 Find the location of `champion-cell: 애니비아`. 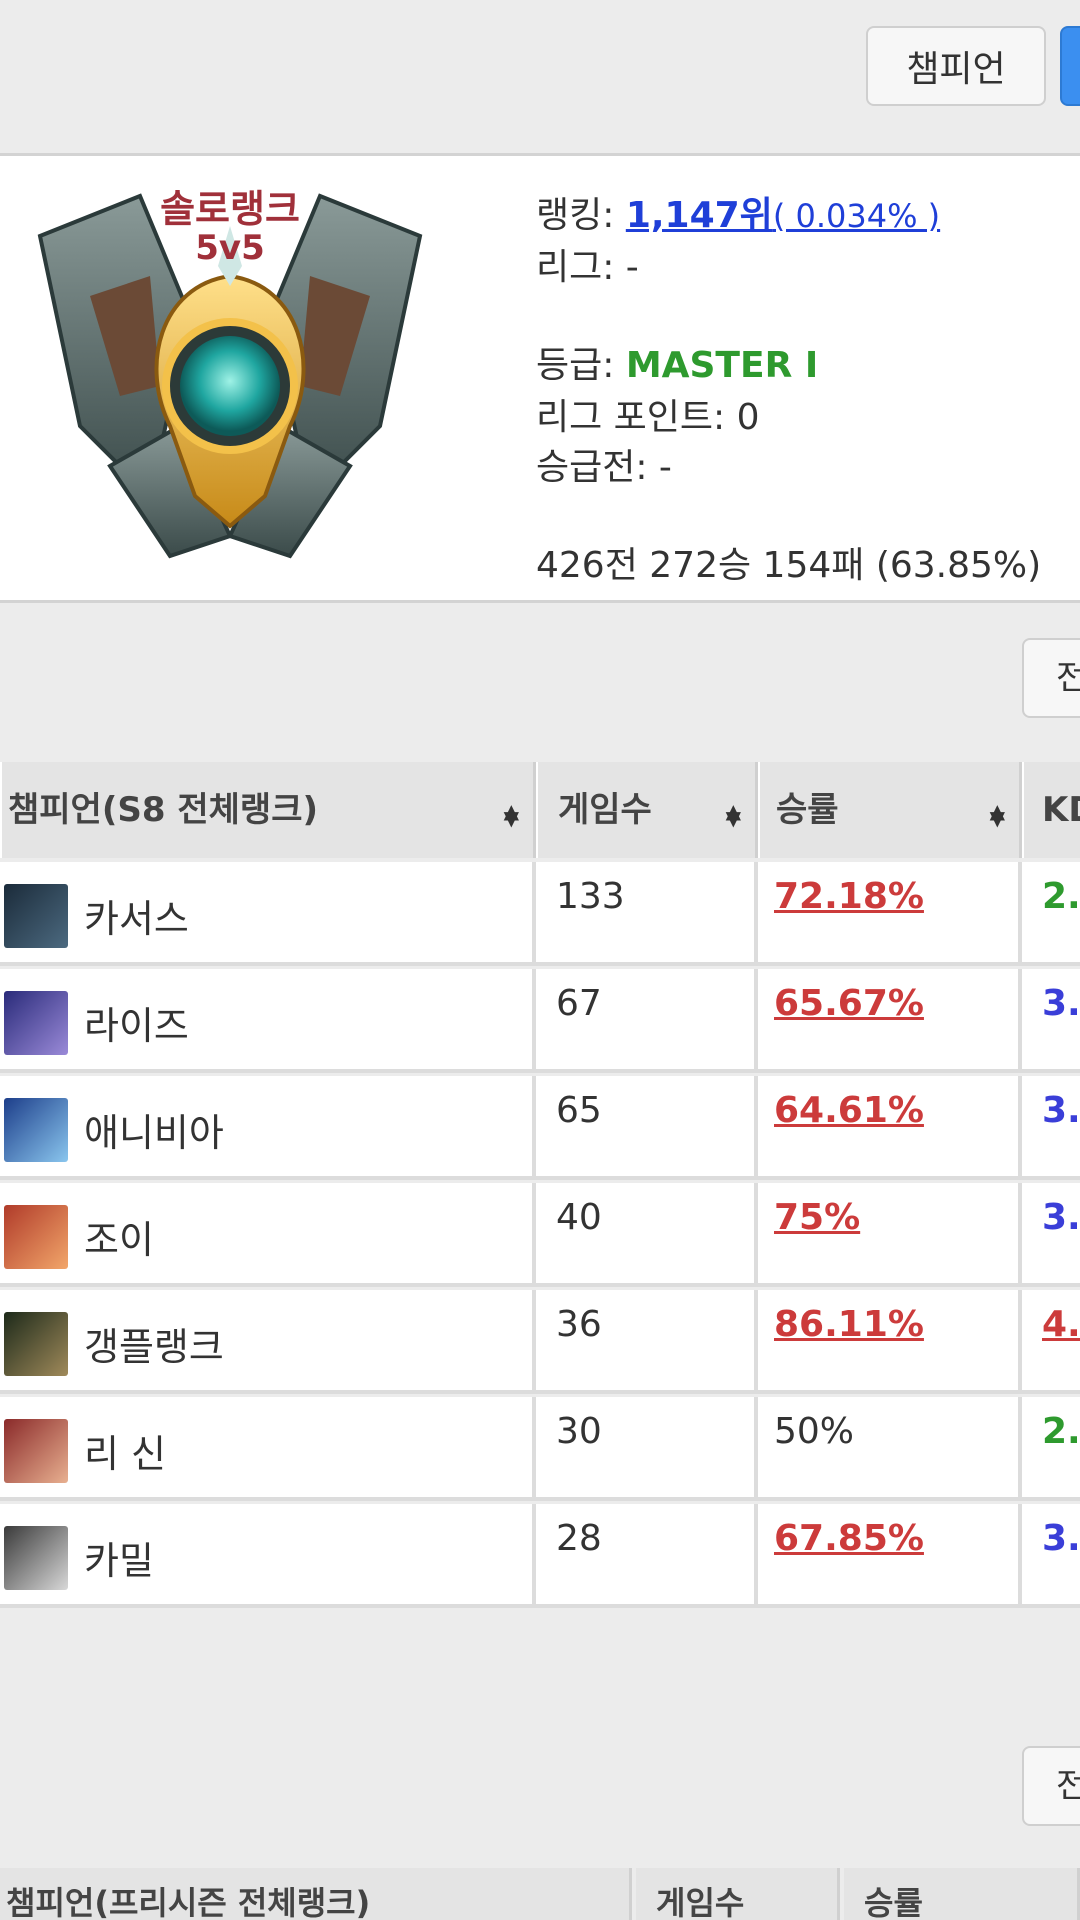

champion-cell: 애니비아 is located at coordinates (268, 1126).